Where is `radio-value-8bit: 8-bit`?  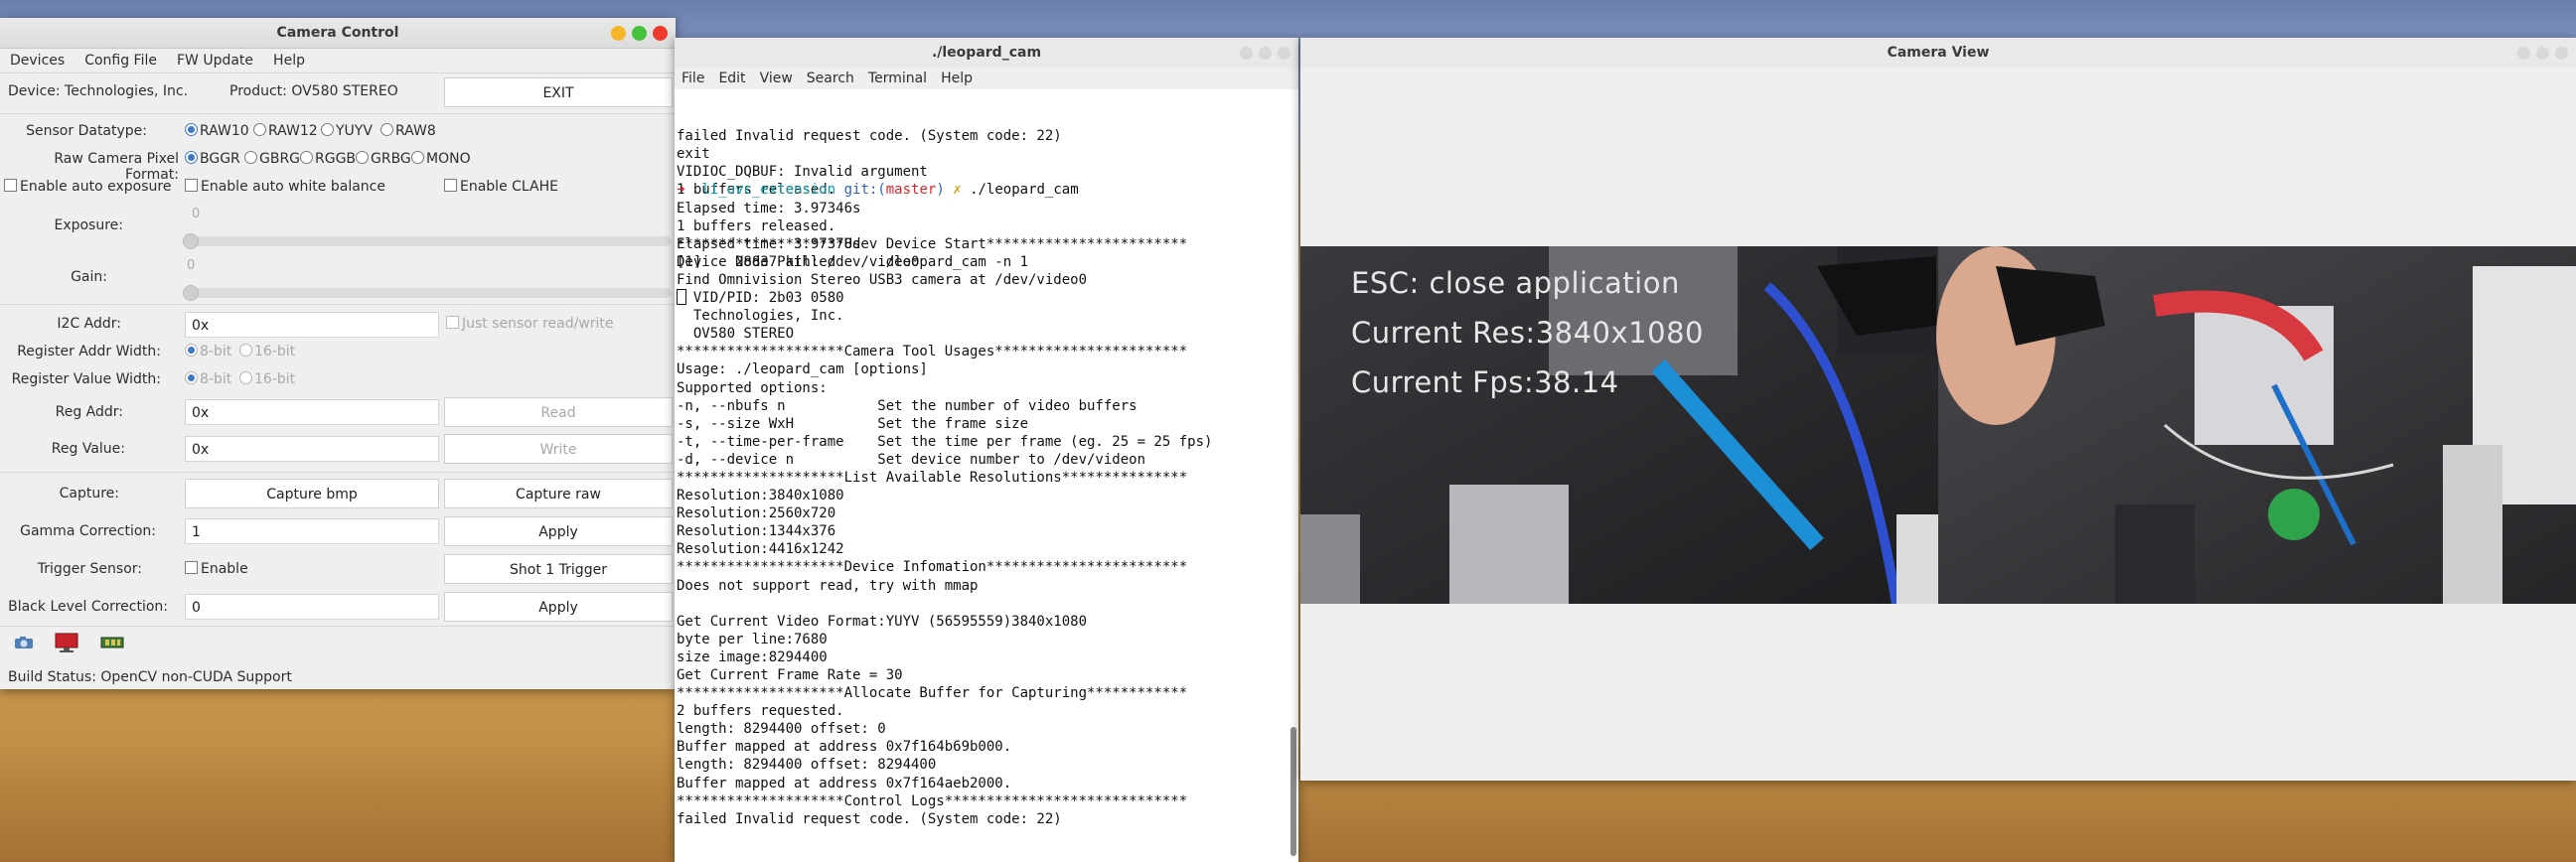 radio-value-8bit: 8-bit is located at coordinates (208, 379).